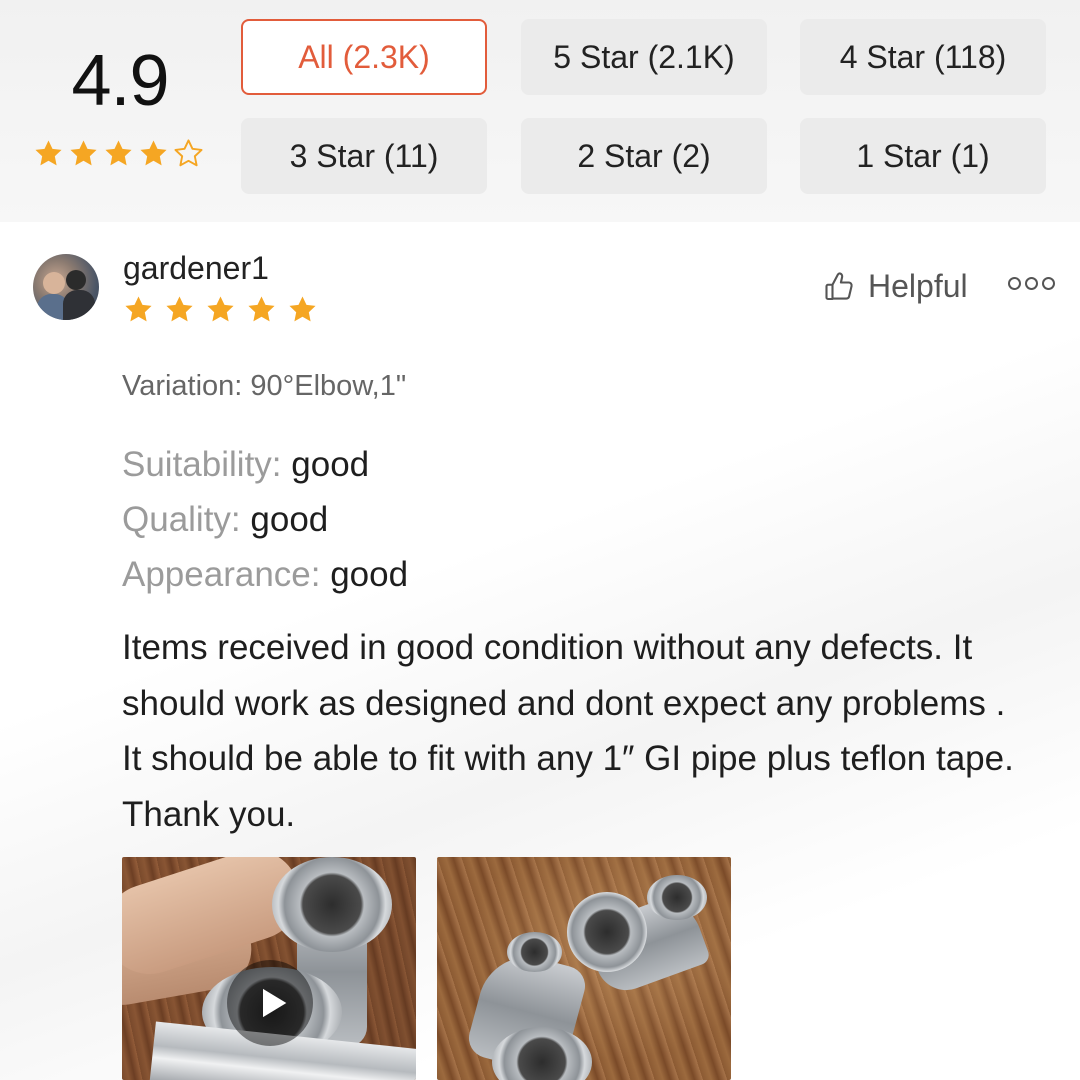 The height and width of the screenshot is (1080, 1080). Describe the element at coordinates (188, 153) in the screenshot. I see `star-outline-icon` at that location.